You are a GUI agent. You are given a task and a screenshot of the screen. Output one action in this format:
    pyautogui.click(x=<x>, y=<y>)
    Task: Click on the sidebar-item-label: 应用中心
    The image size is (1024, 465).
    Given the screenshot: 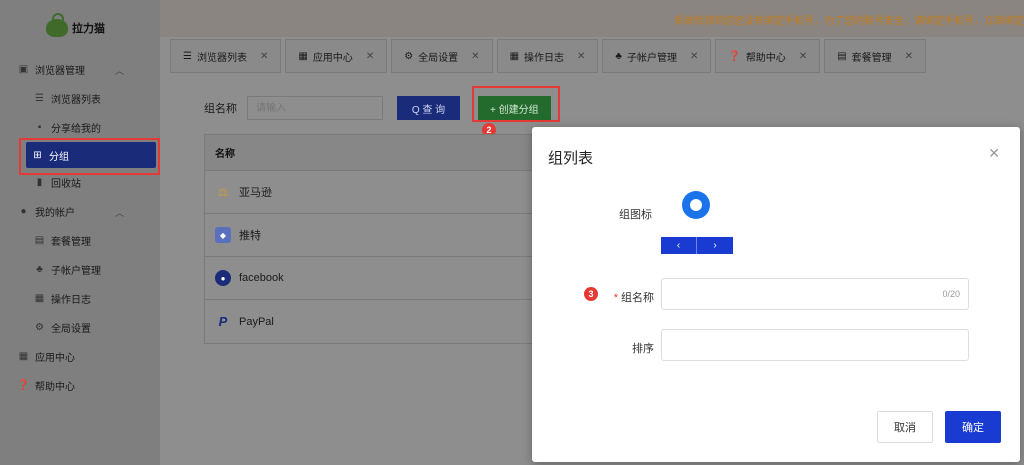 What is the action you would take?
    pyautogui.click(x=55, y=358)
    